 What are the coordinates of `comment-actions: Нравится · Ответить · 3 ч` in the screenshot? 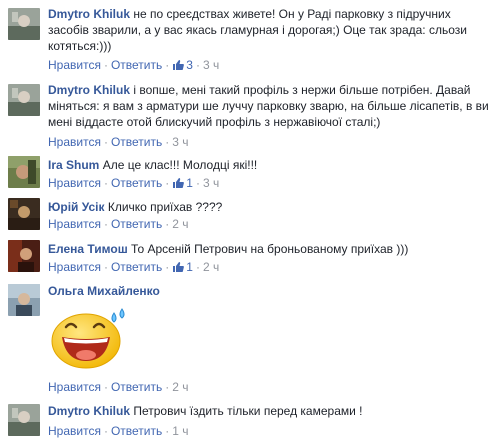 It's located at (118, 142).